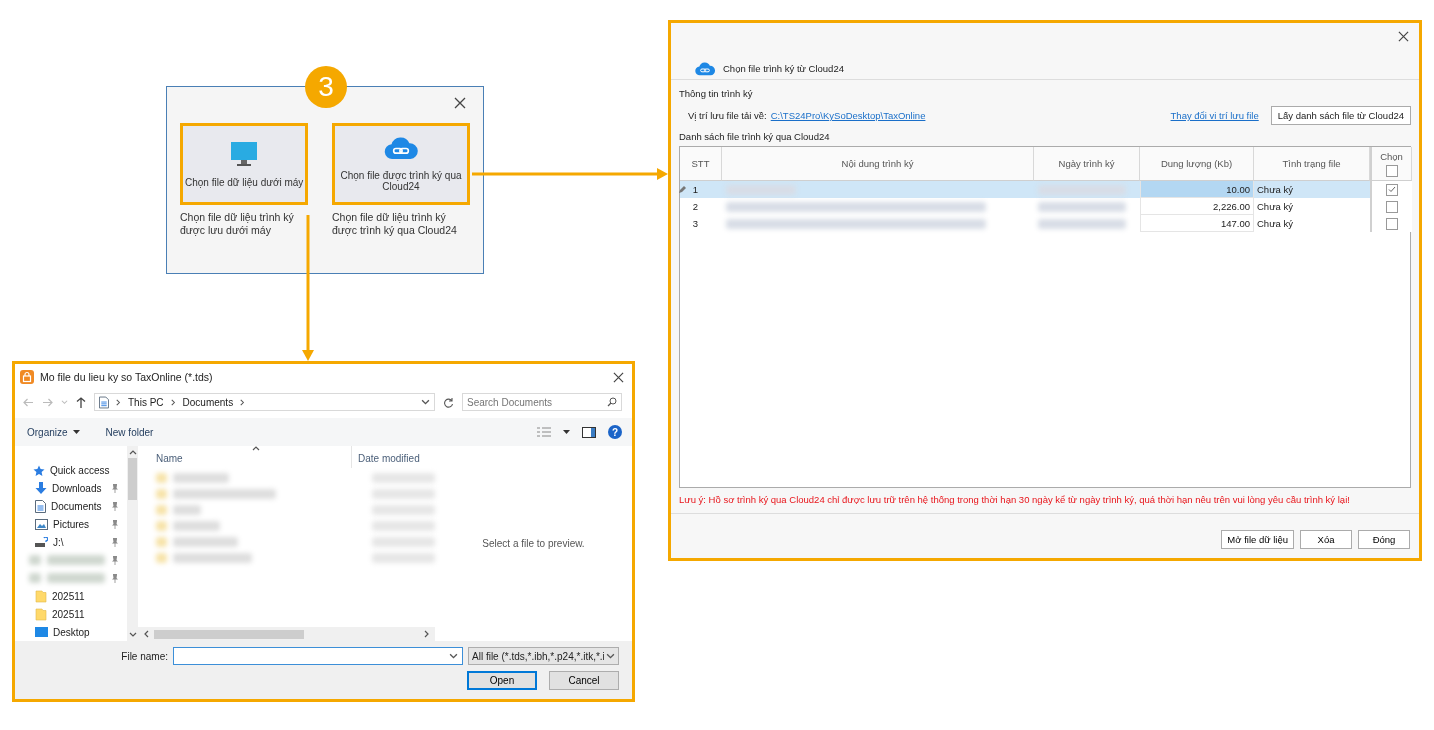  What do you see at coordinates (700, 164) in the screenshot?
I see `column-header: STT` at bounding box center [700, 164].